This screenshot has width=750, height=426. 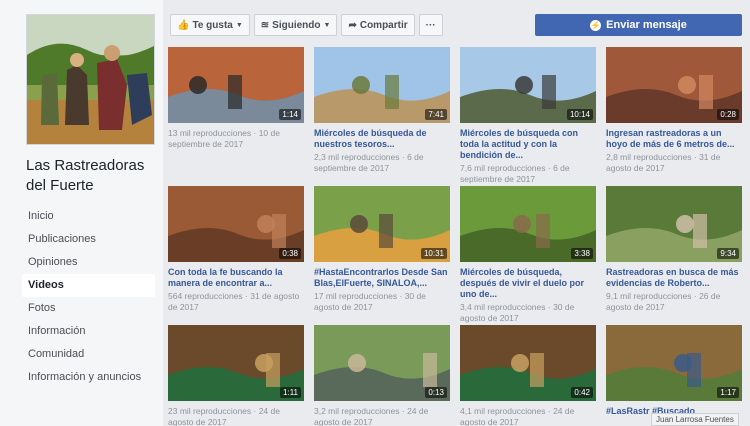 I want to click on nav-item-videos: Videos, so click(x=88, y=285).